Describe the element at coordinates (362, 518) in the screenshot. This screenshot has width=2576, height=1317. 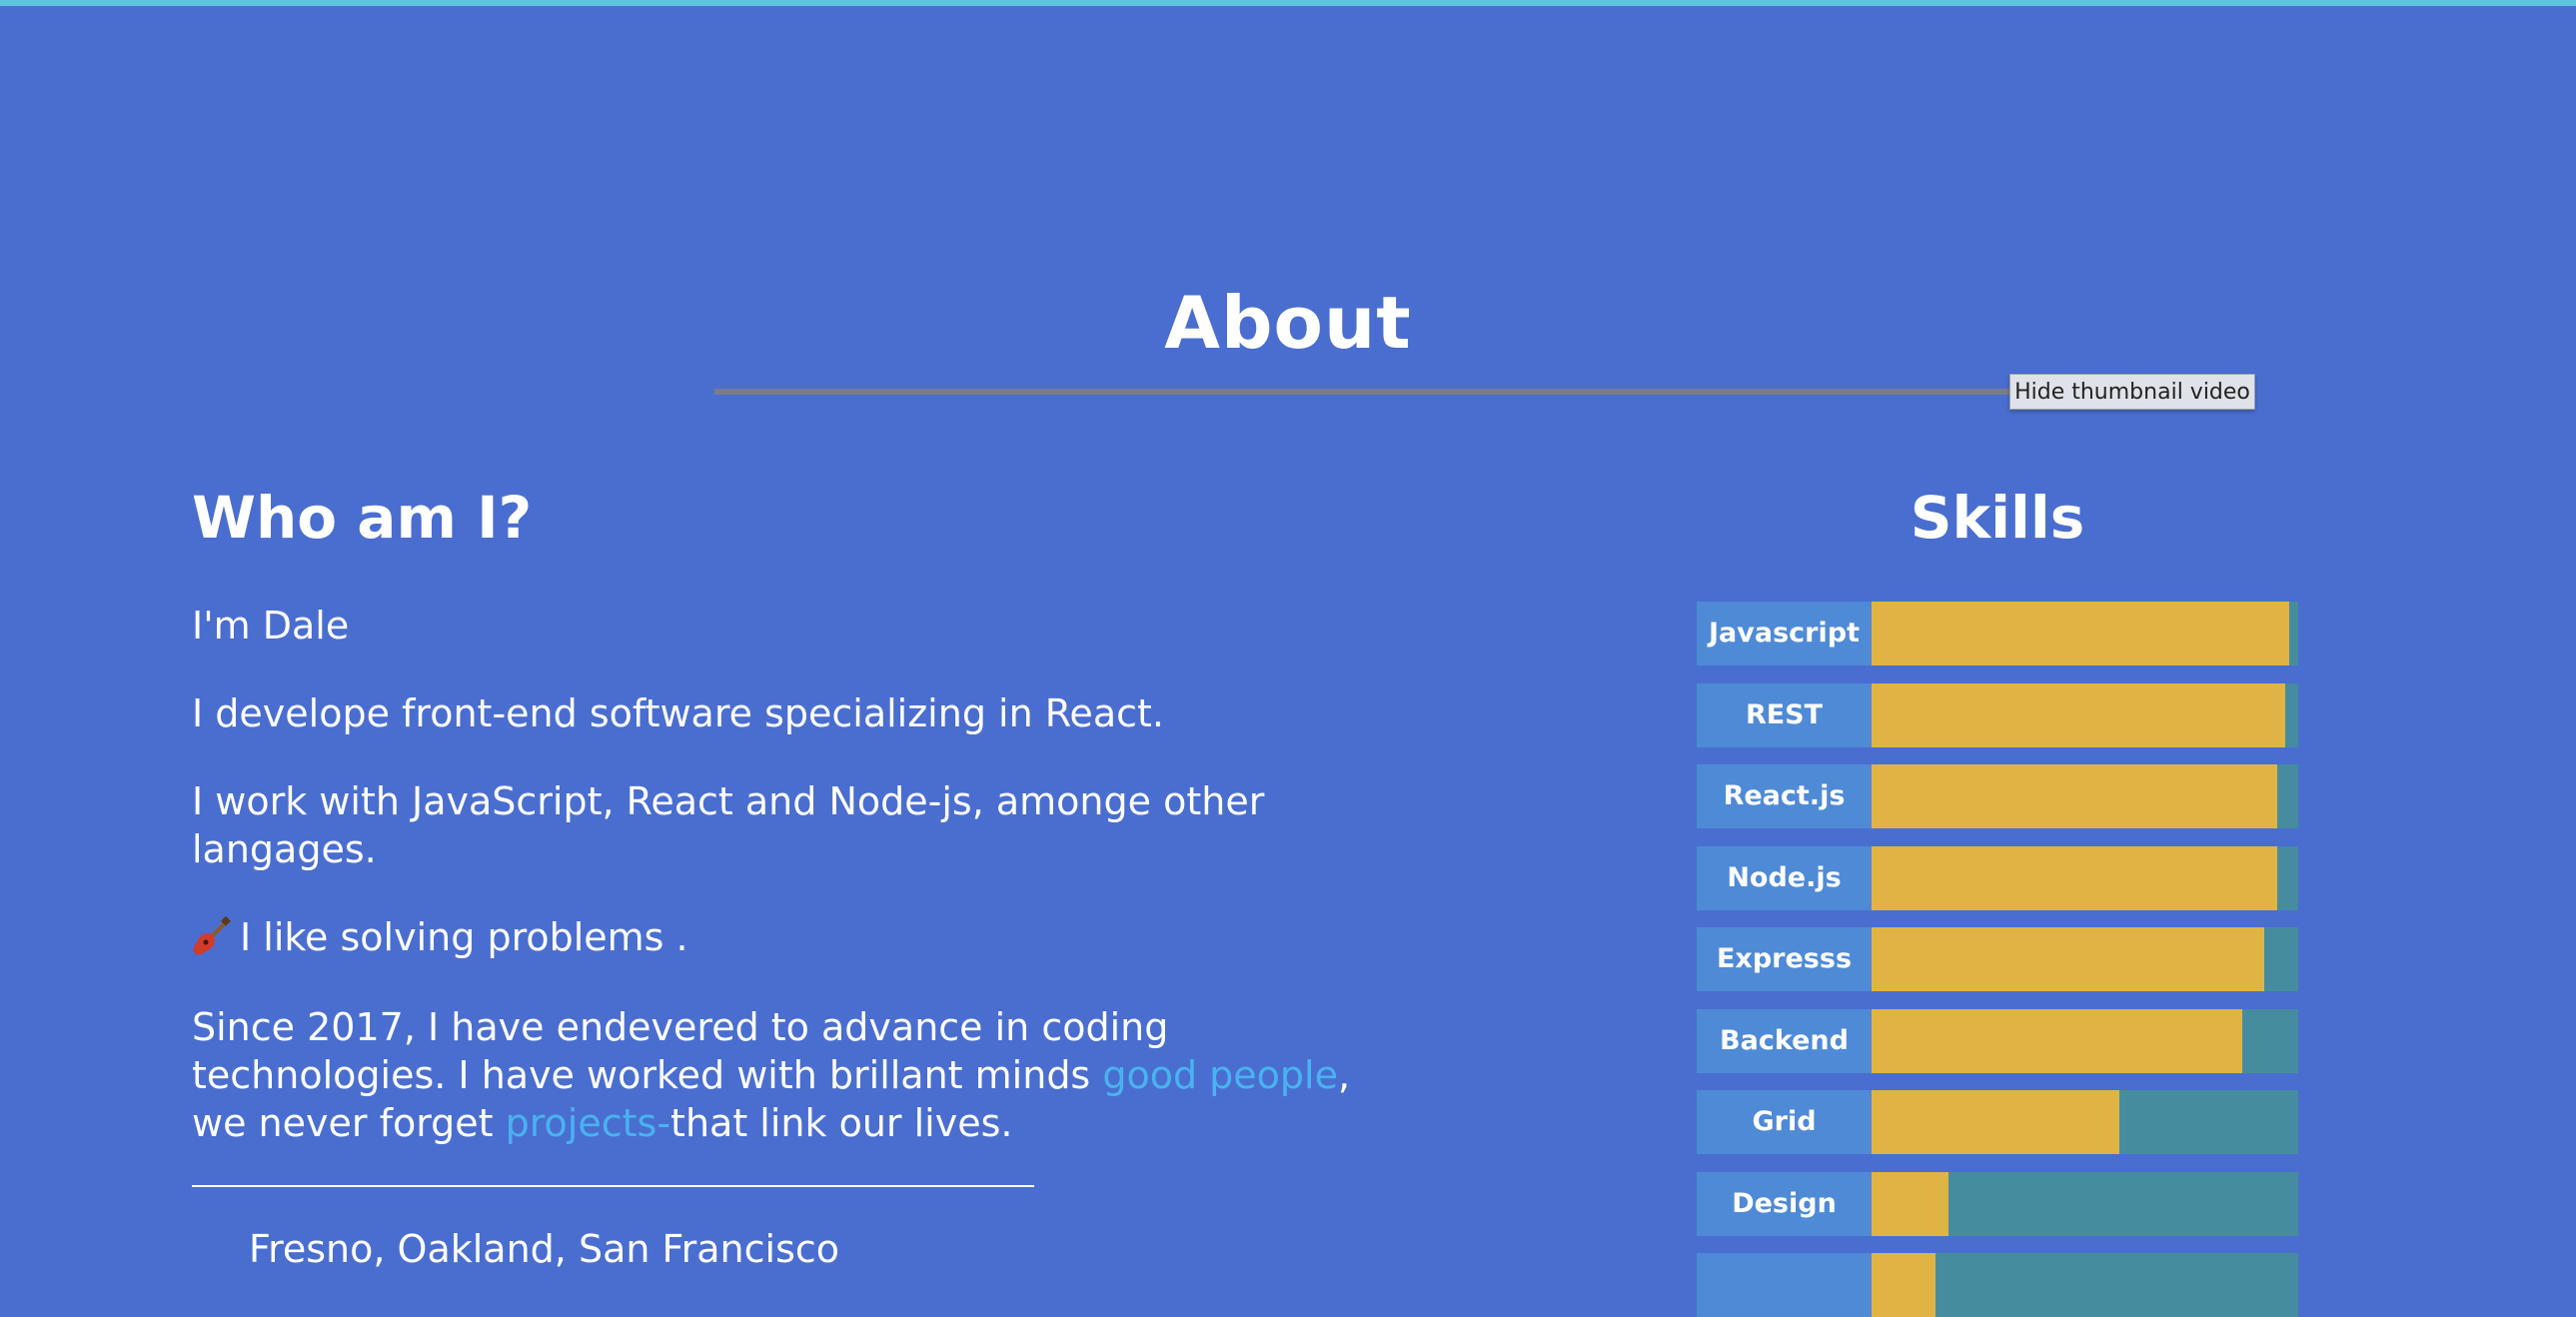
I see `who-am-i-heading: Who am I?` at that location.